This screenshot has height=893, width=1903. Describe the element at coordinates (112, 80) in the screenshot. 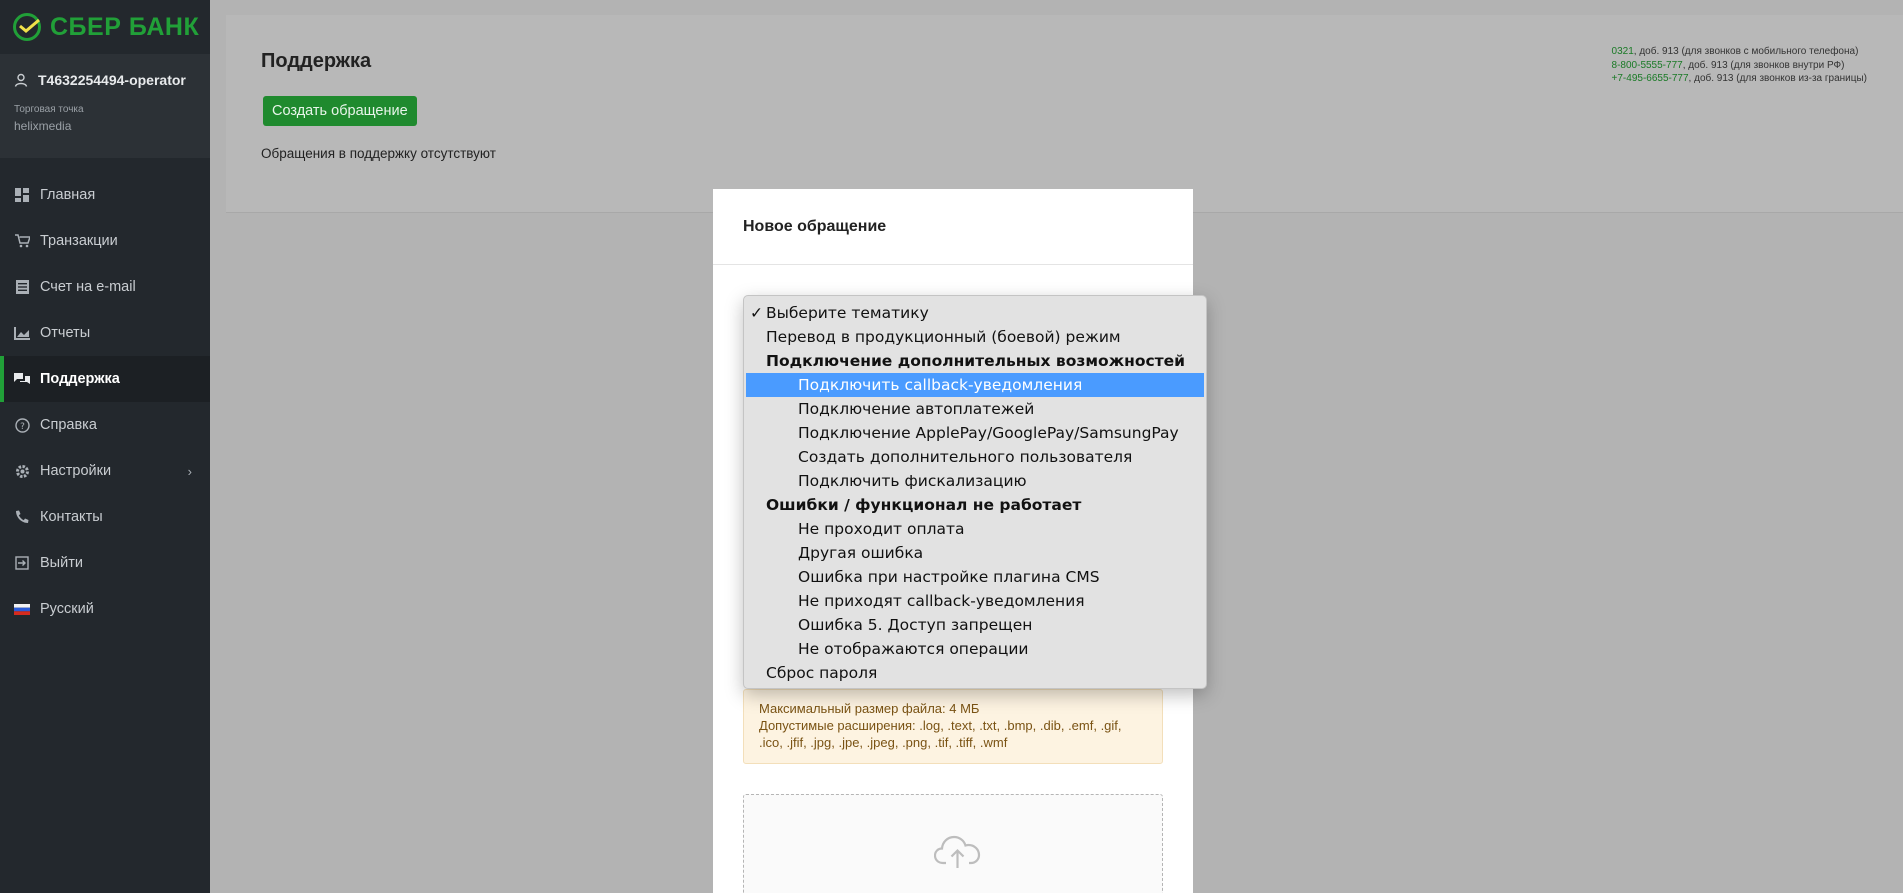

I see `username: T4632254494-operator` at that location.